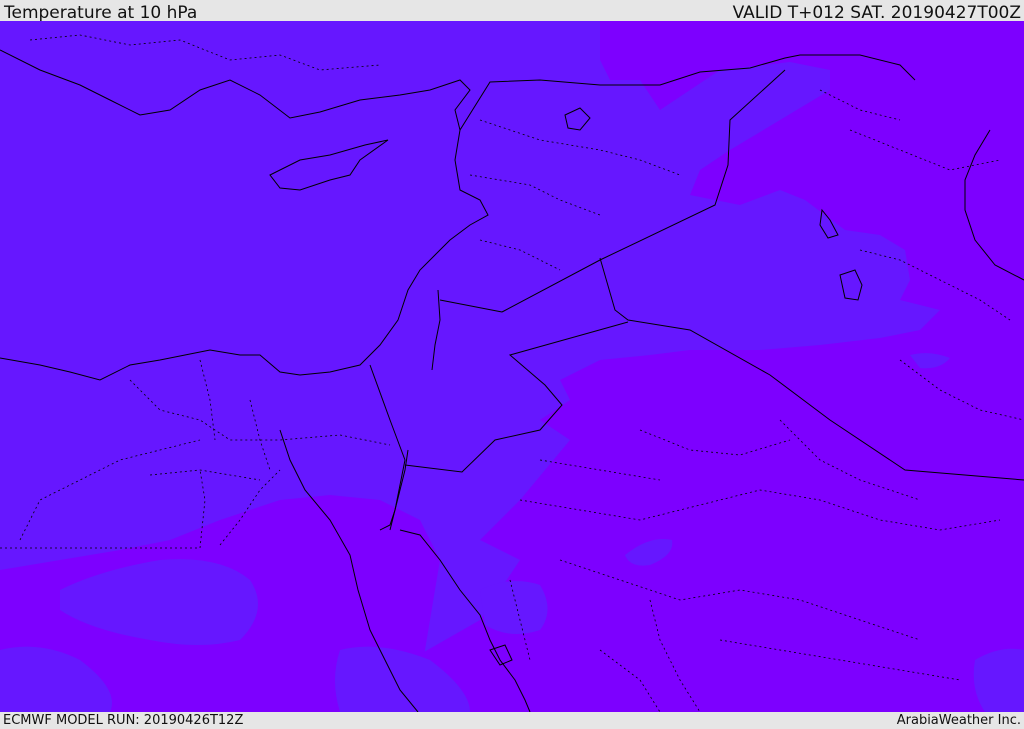 This screenshot has width=1024, height=729. What do you see at coordinates (123, 720) in the screenshot?
I see `model-run-label: ECMWF MODEL RUN: 20190426T12Z` at bounding box center [123, 720].